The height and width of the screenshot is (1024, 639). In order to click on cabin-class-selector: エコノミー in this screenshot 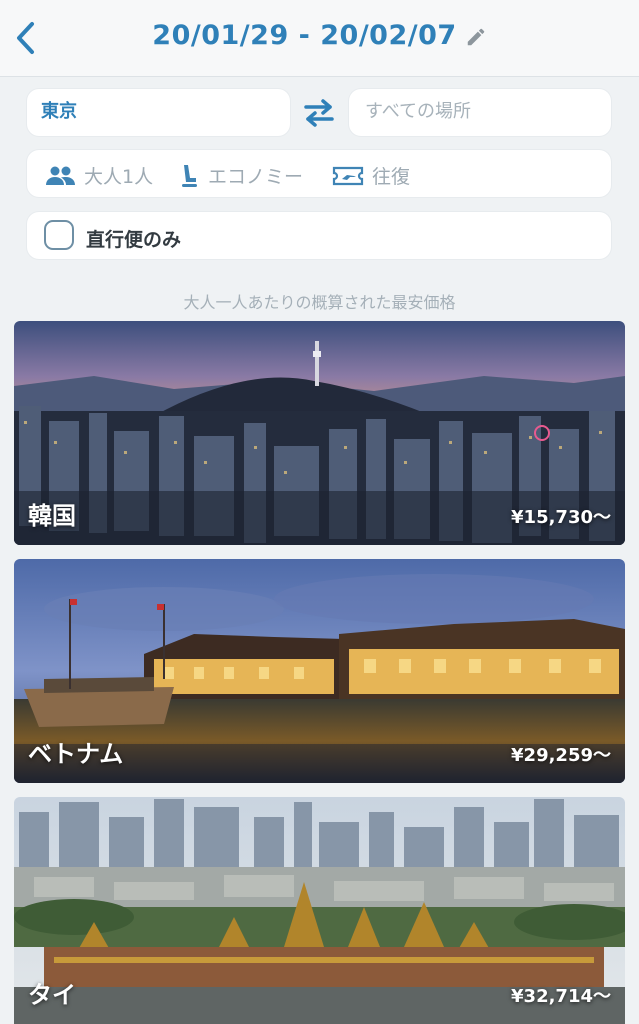, I will do `click(240, 175)`.